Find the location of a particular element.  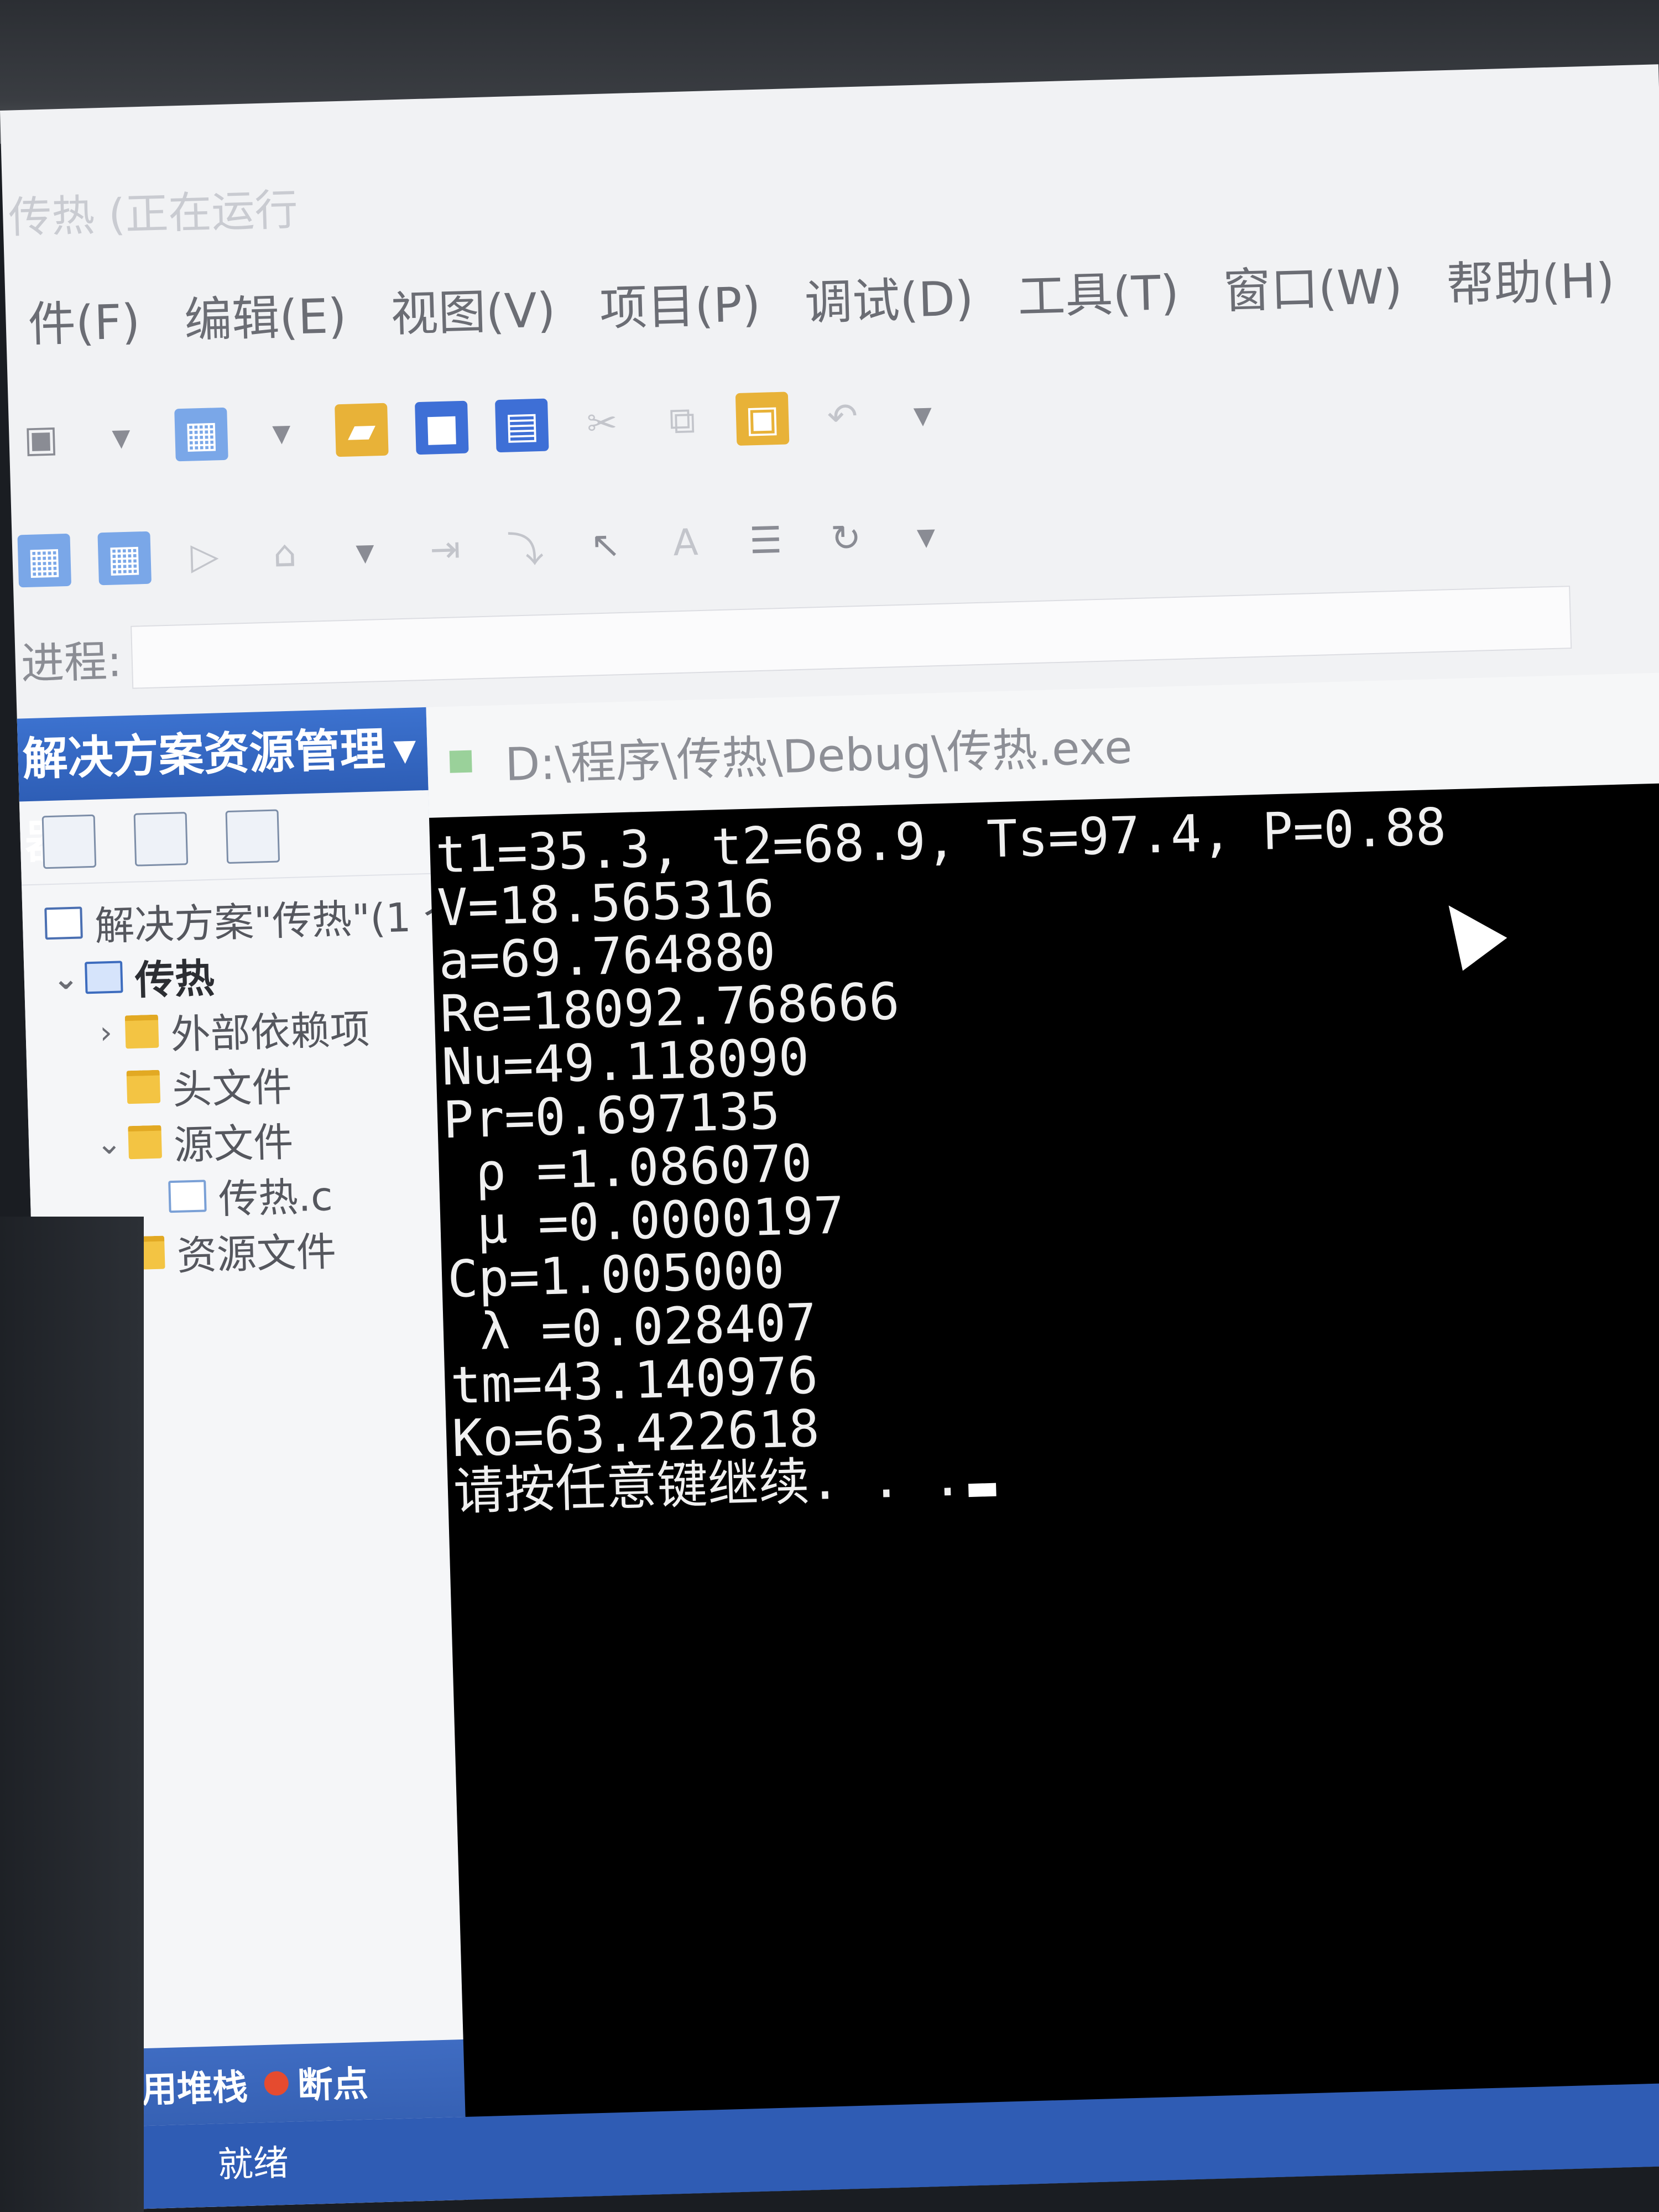

tree-item-label: 外部依赖项 is located at coordinates (271, 1032).